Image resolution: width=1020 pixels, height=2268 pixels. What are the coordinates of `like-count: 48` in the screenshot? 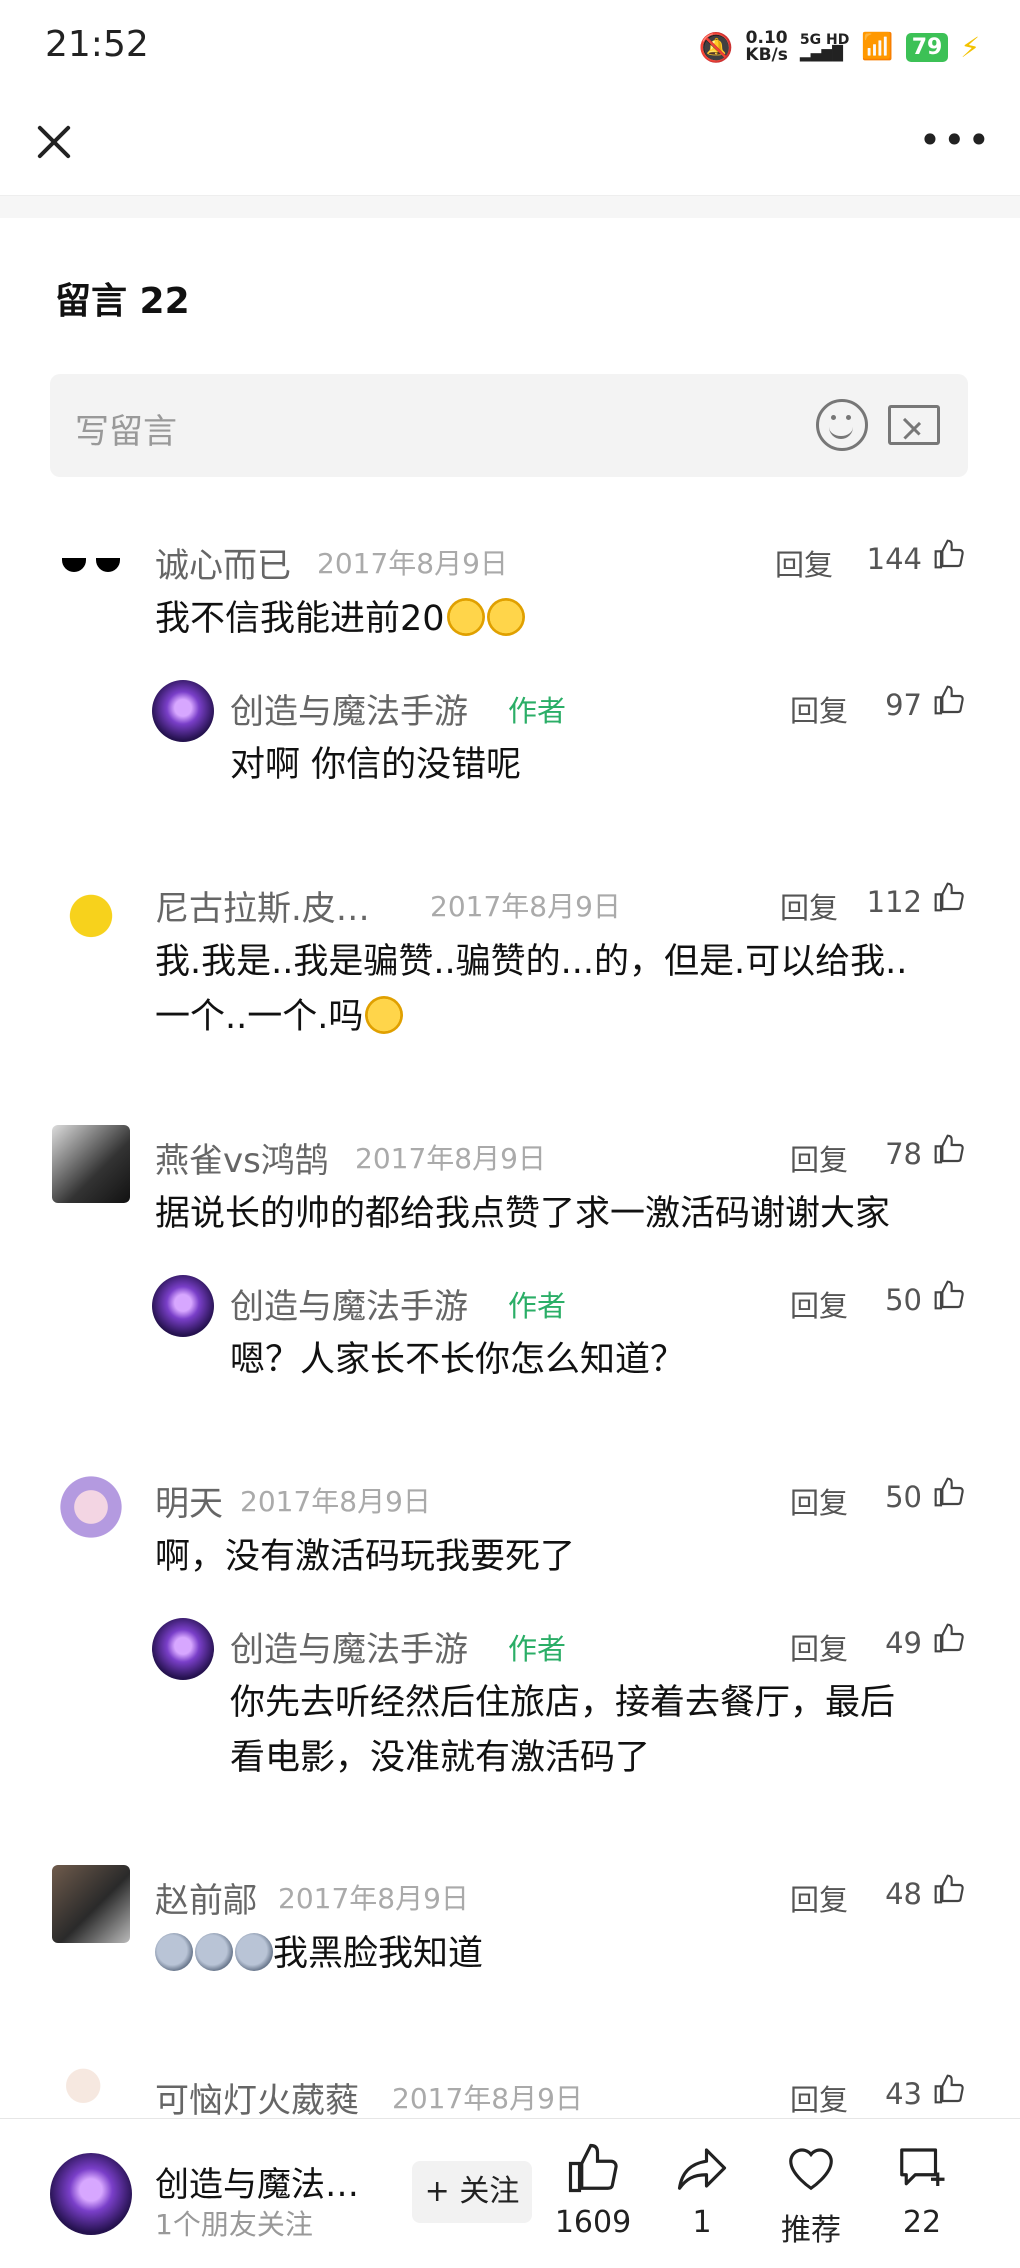 It's located at (903, 1894).